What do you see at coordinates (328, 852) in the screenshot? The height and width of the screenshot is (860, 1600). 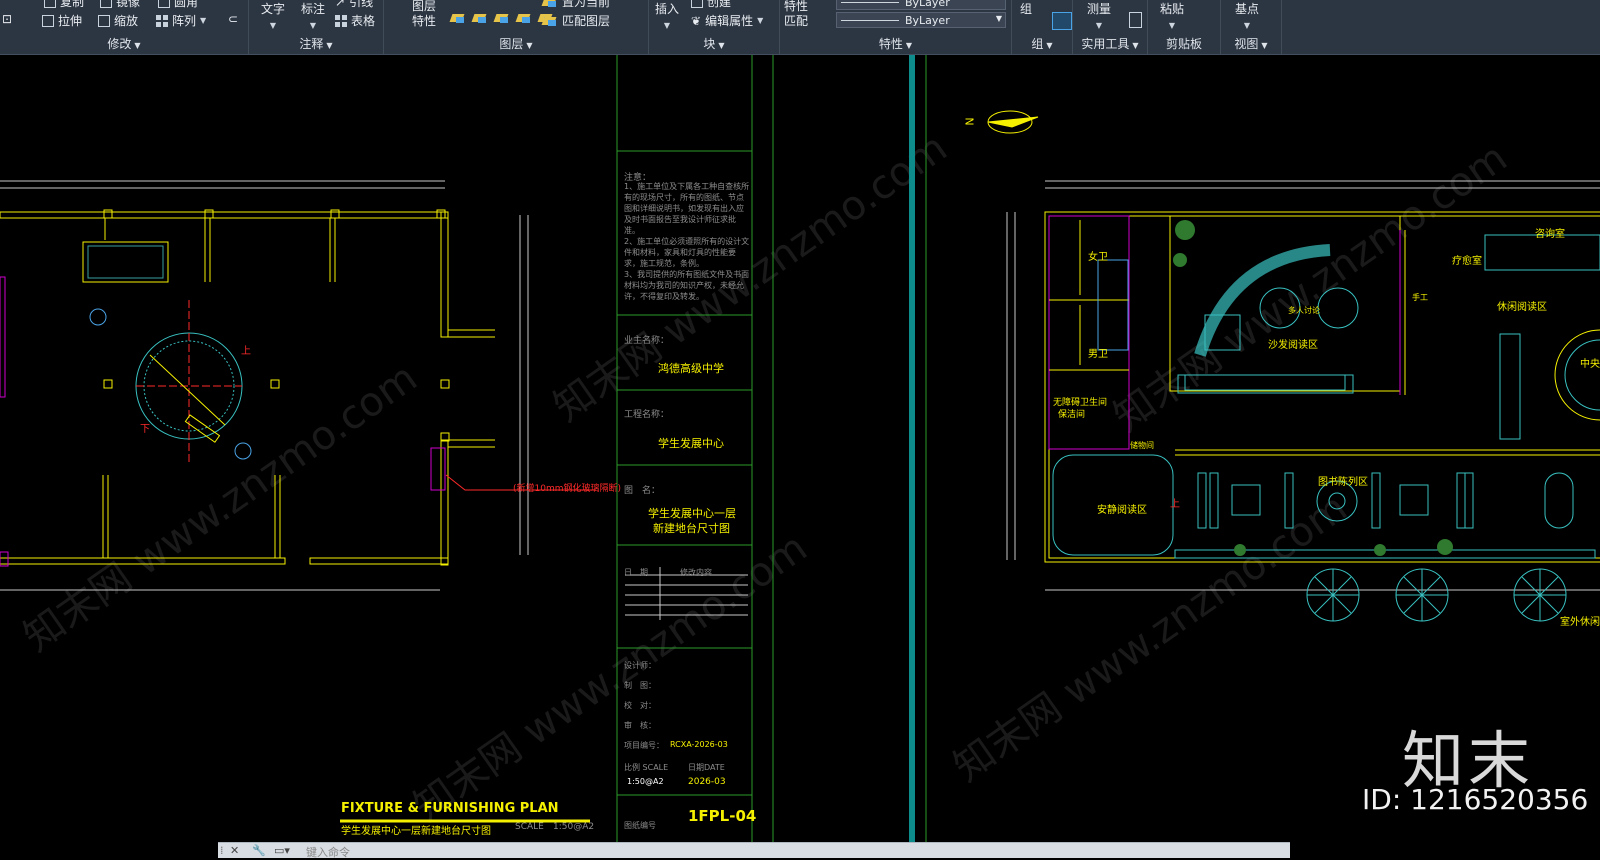 I see `command-input: 键入命令` at bounding box center [328, 852].